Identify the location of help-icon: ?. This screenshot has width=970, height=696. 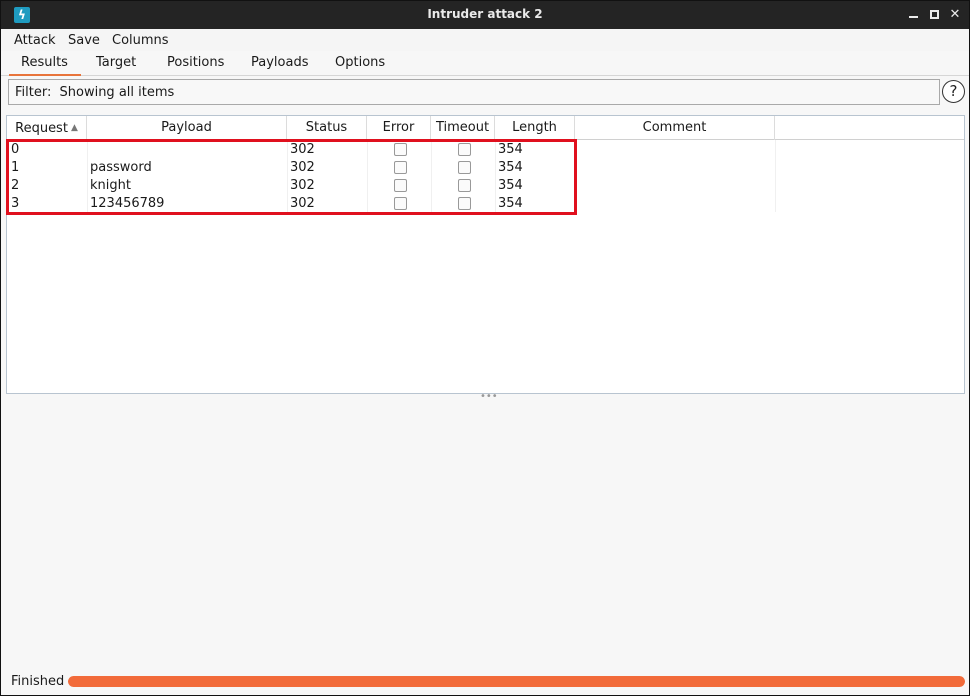
(953, 91).